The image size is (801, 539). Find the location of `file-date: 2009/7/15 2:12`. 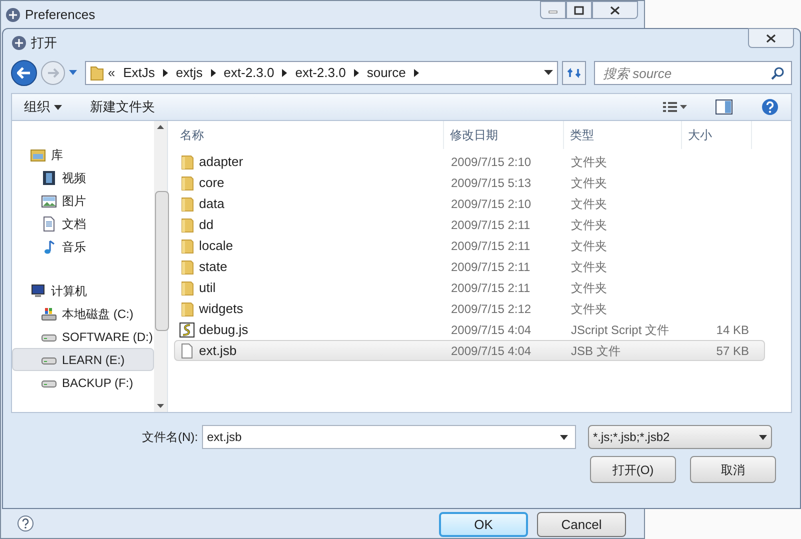

file-date: 2009/7/15 2:12 is located at coordinates (491, 309).